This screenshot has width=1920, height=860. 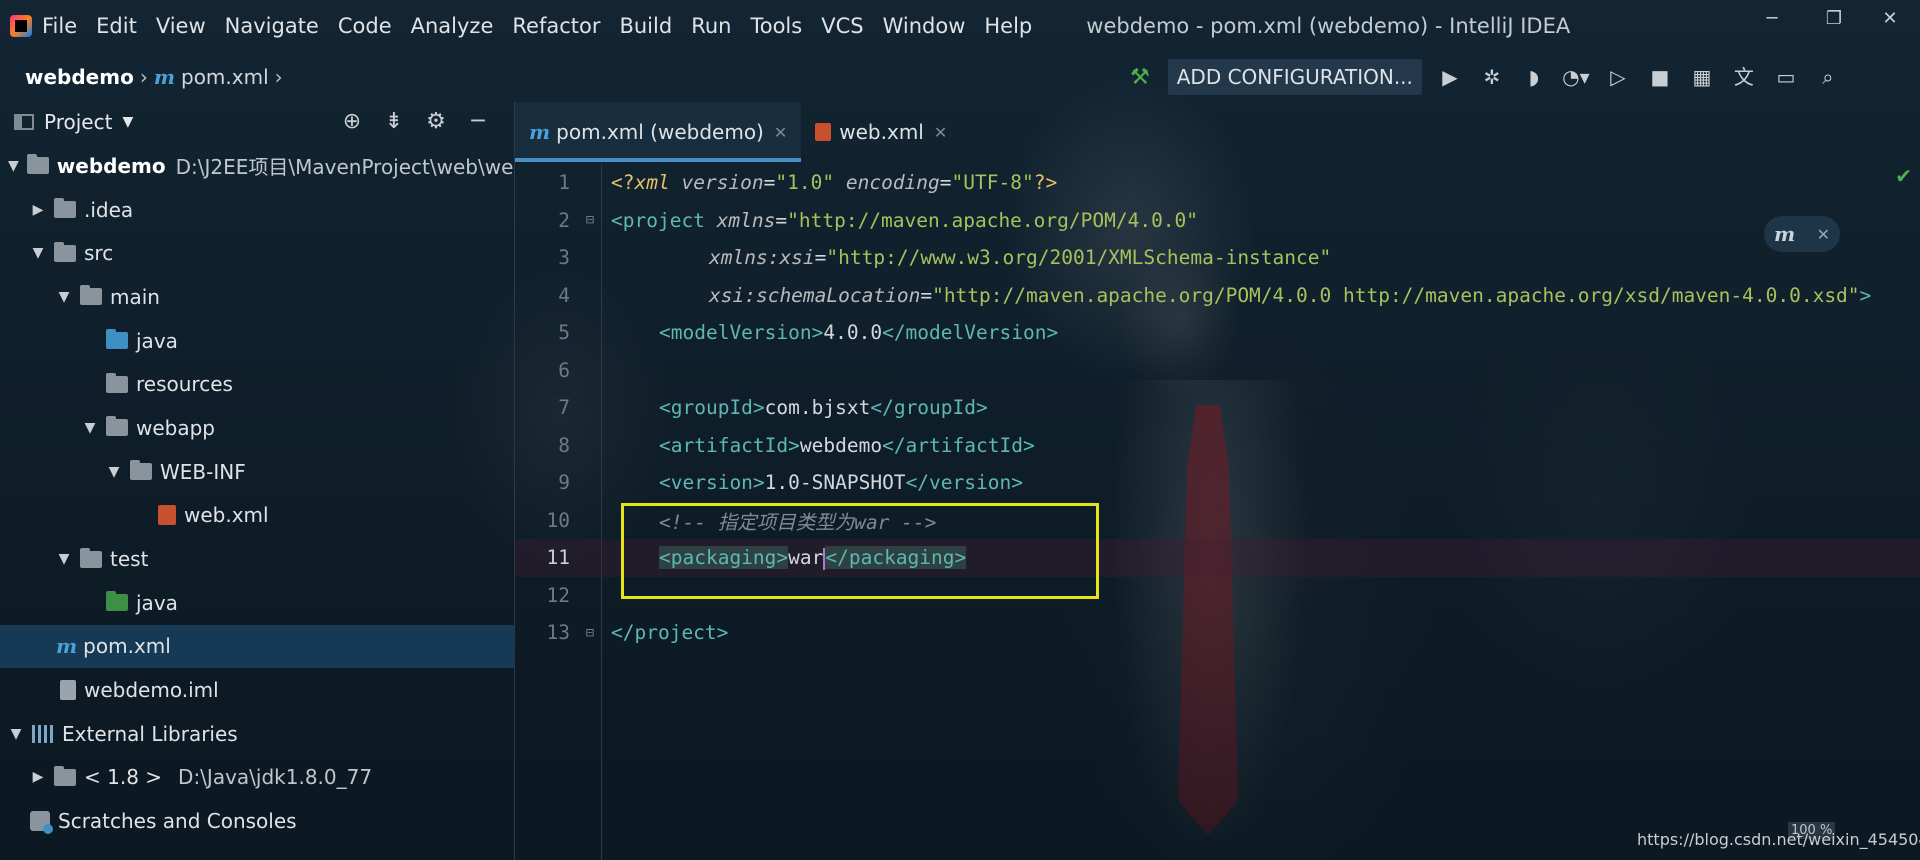 I want to click on xml-file-icon, so click(x=823, y=132).